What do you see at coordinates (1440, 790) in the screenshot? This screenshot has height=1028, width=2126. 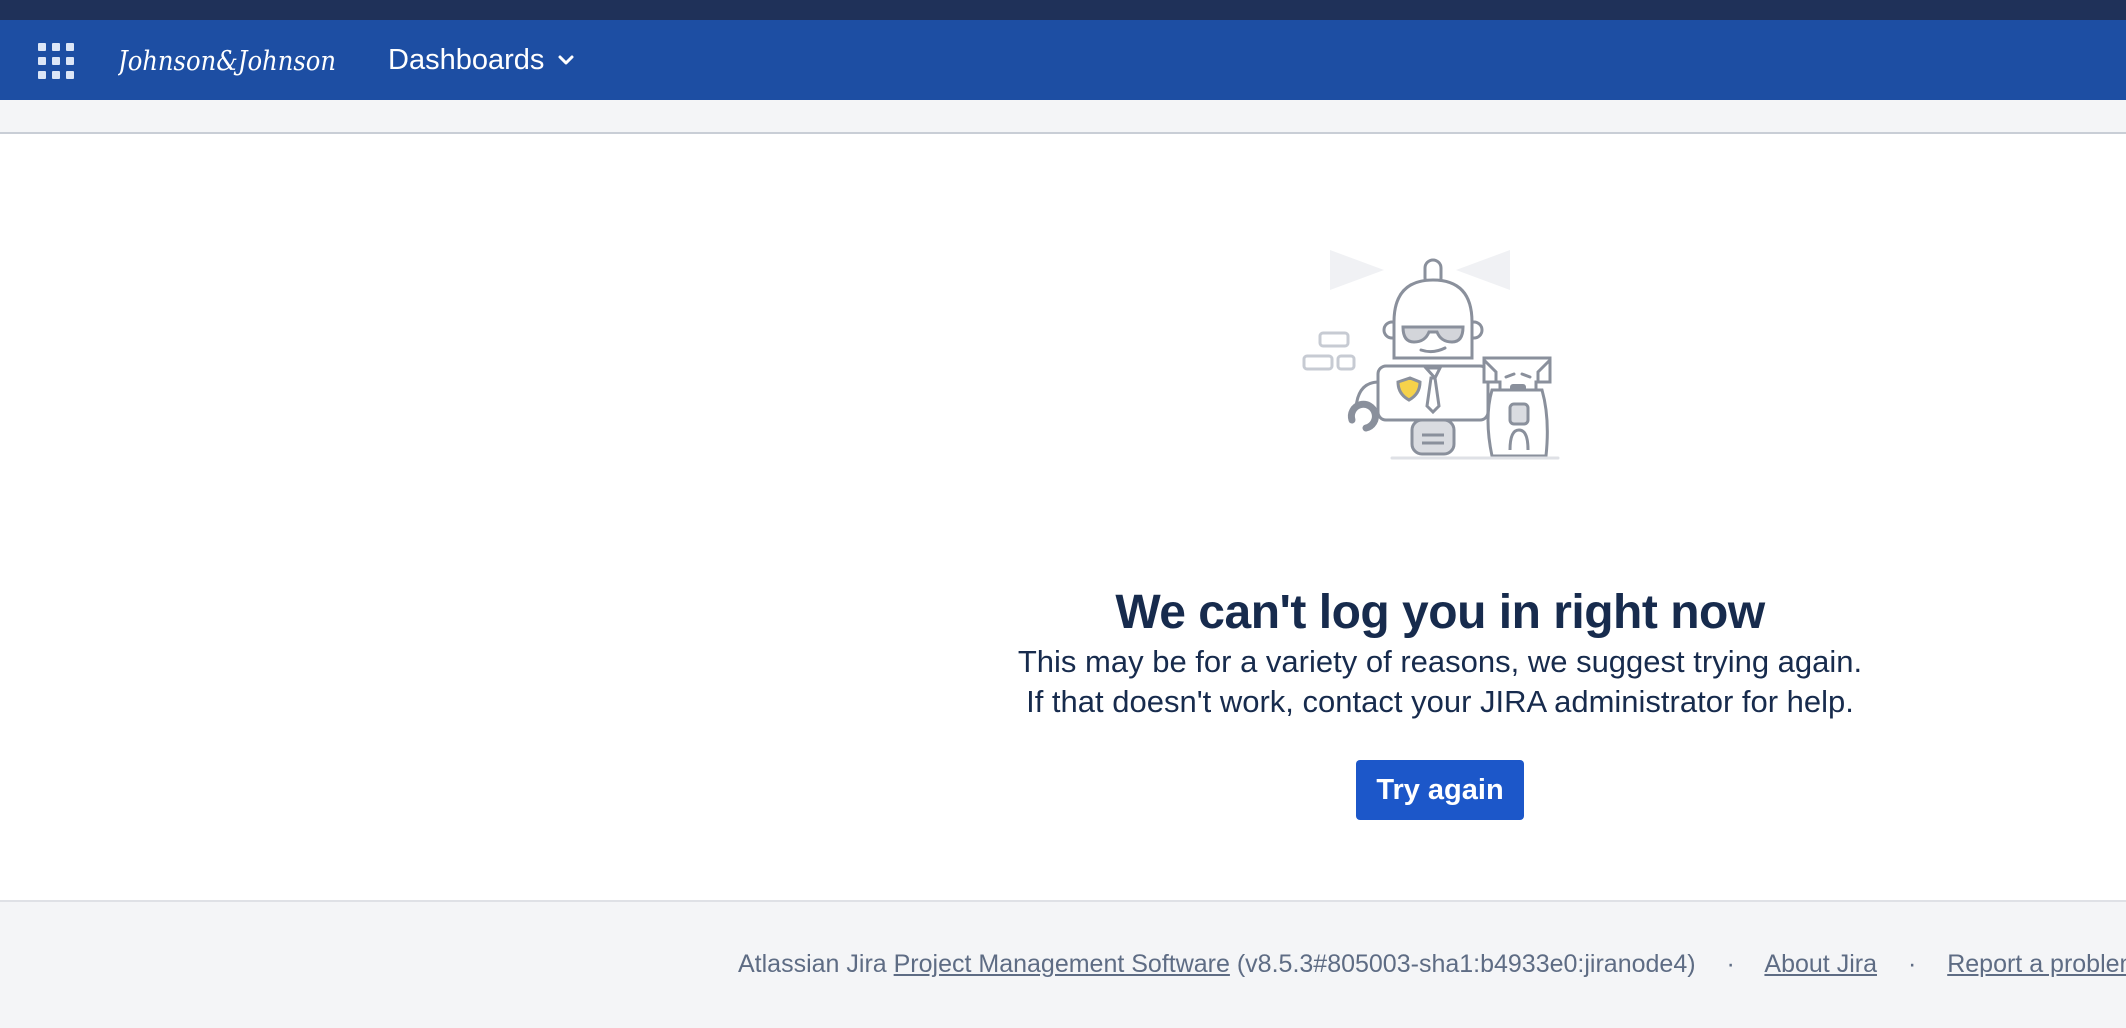 I see `try-again-button: Try again` at bounding box center [1440, 790].